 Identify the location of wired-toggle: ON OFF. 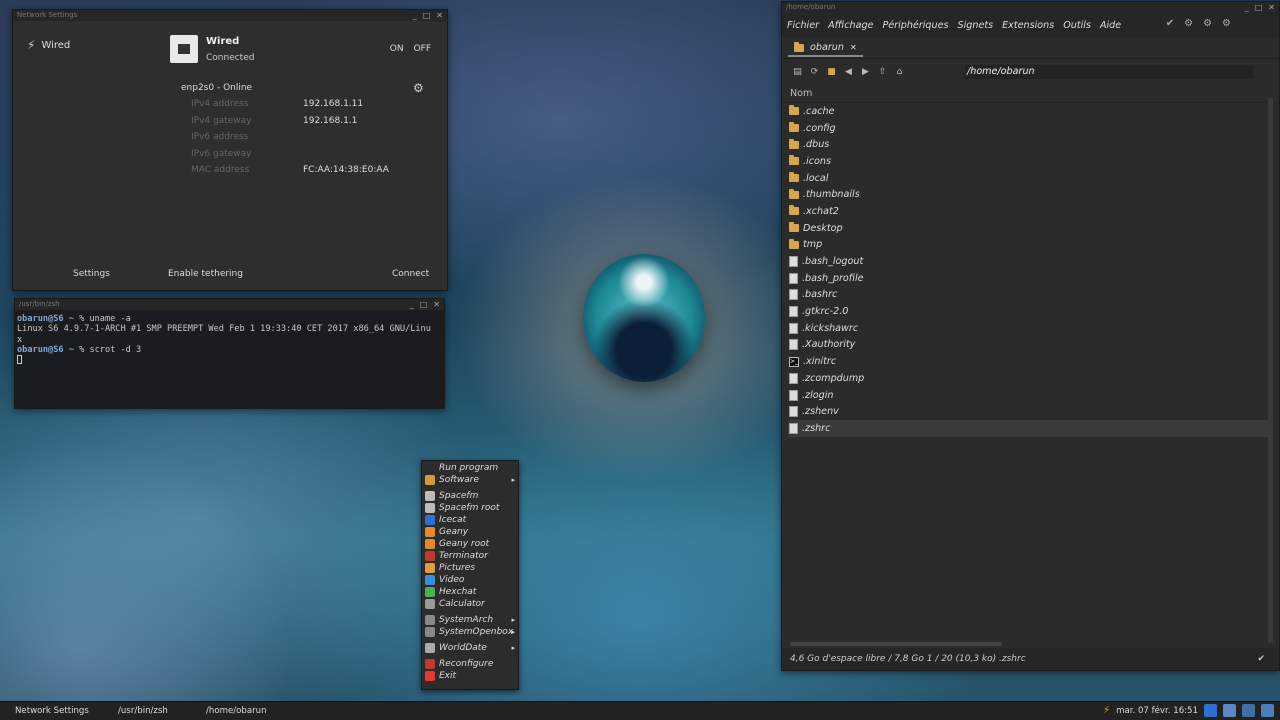
(410, 49).